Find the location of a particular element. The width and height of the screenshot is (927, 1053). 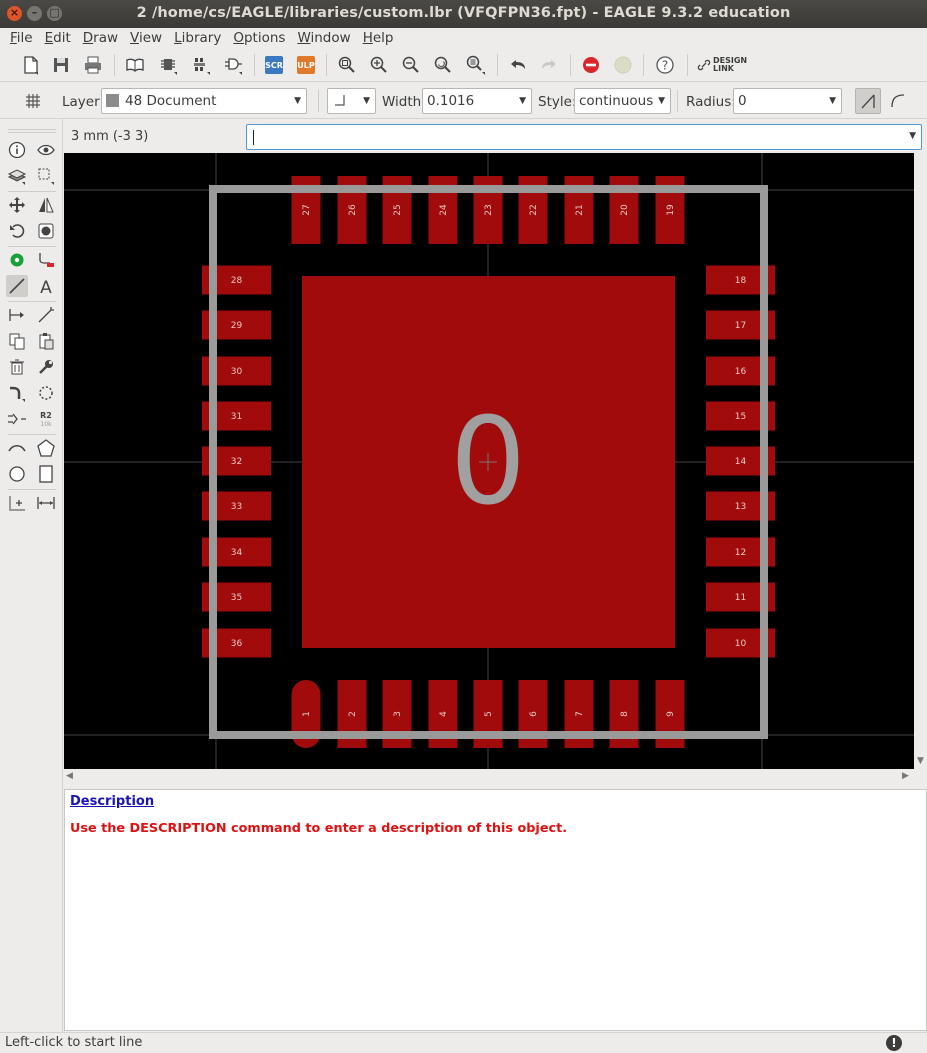

change-tool is located at coordinates (46, 367).